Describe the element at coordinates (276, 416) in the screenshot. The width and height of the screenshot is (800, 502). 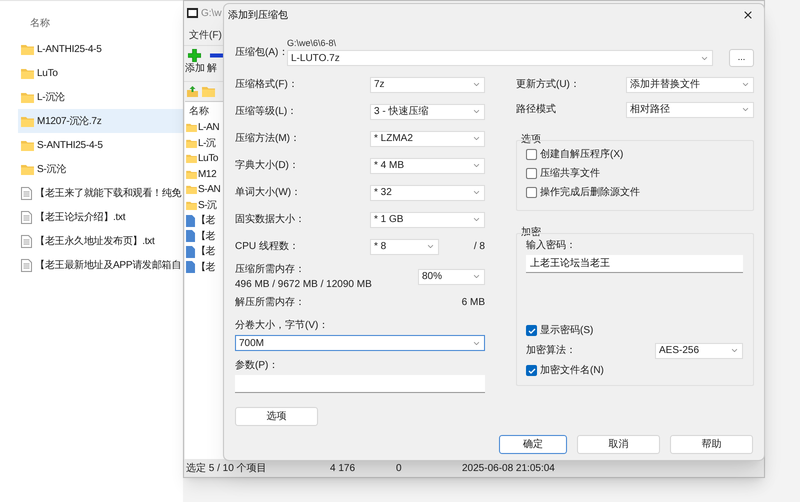
I see `options-button: 选项` at that location.